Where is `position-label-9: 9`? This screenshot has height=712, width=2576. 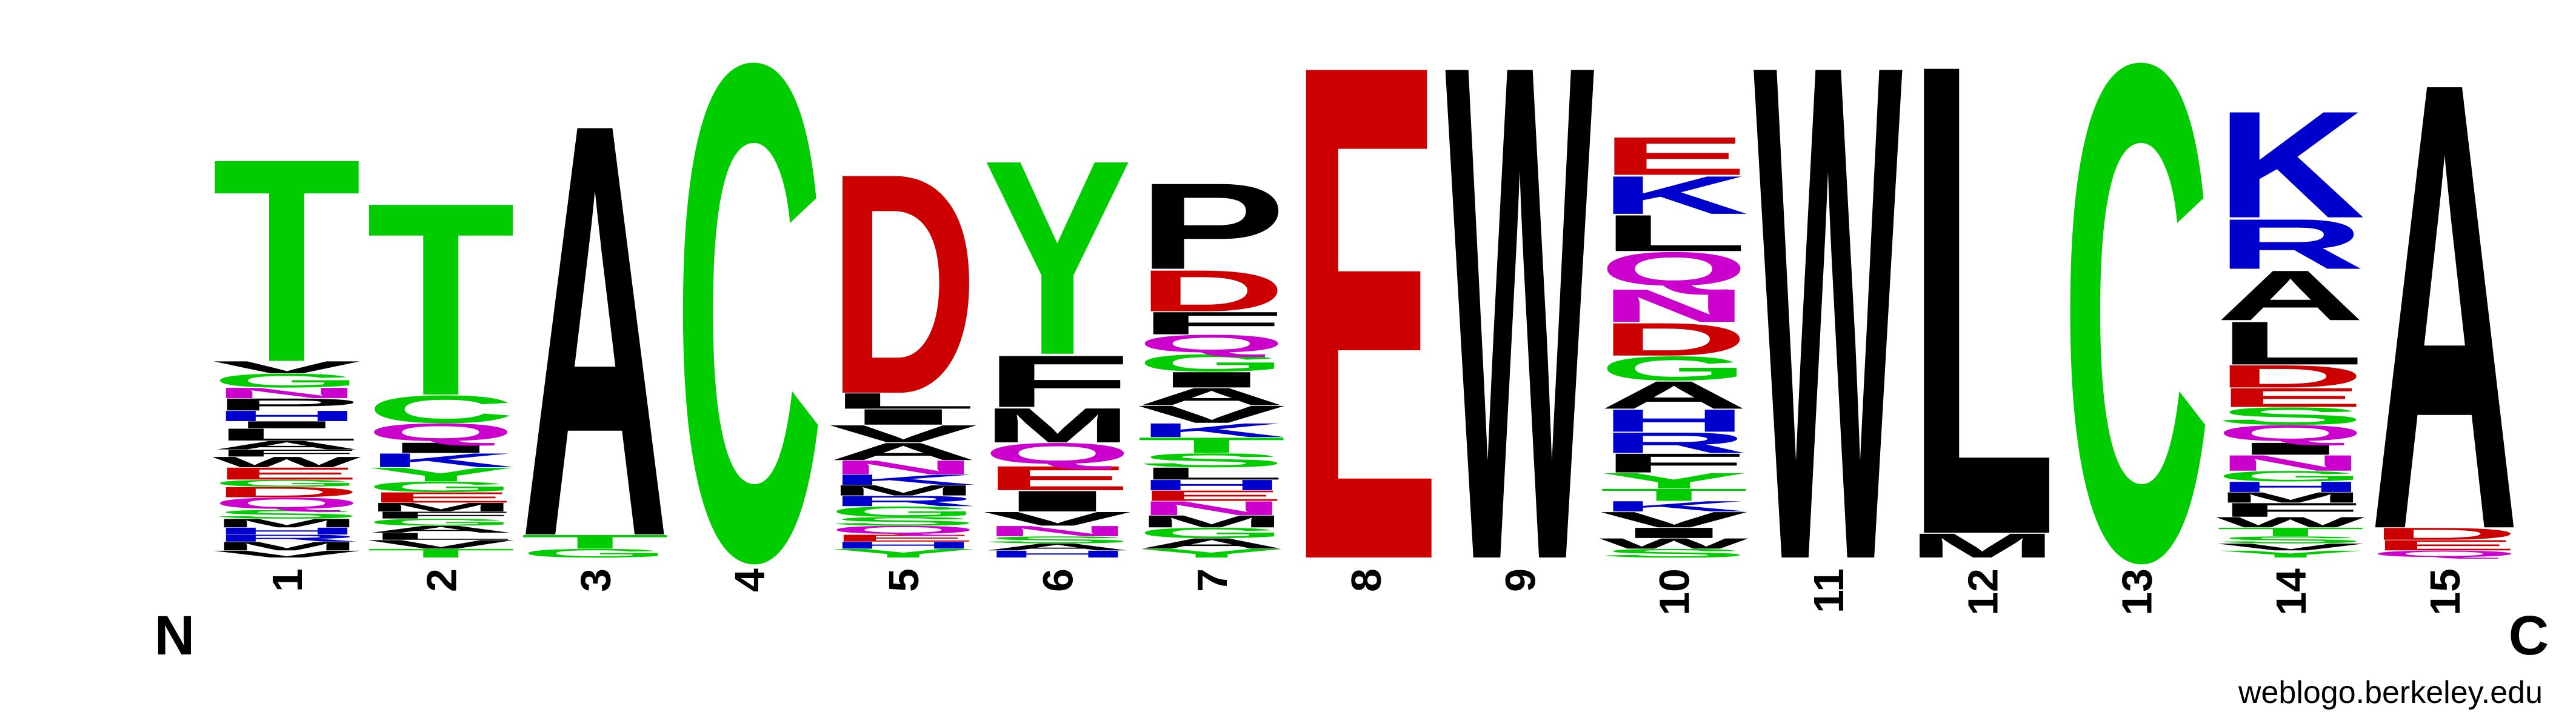
position-label-9: 9 is located at coordinates (1520, 580).